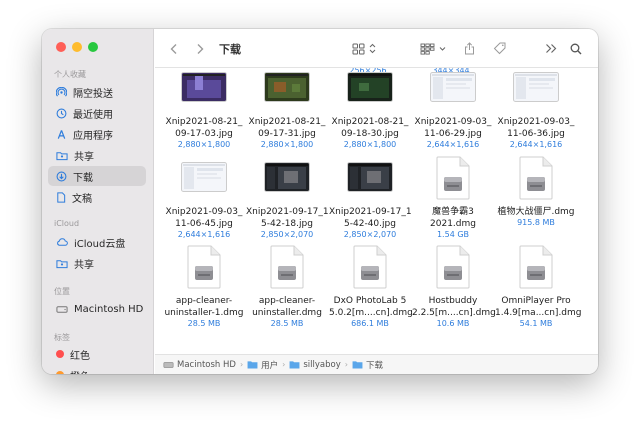  Describe the element at coordinates (204, 206) in the screenshot. I see `file-item: Xnip2021-09-03_ 11-06-45.jpg 2,644×1,616` at that location.